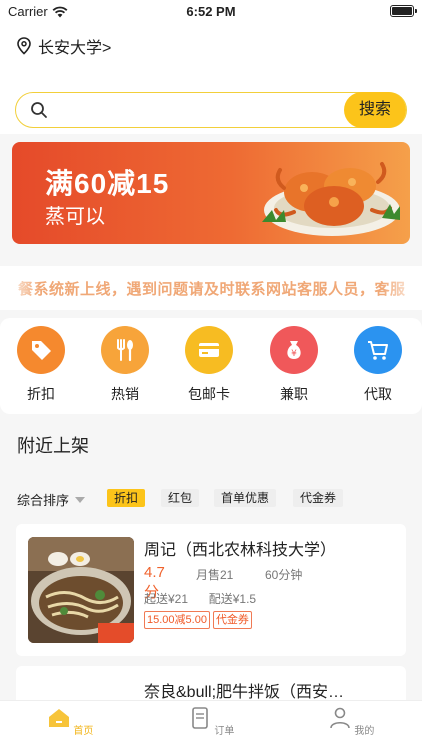 The height and width of the screenshot is (750, 422). I want to click on announcement-text: 餐系统新上线，遇到问题请及时联系网站客服人员，客服, so click(212, 289).